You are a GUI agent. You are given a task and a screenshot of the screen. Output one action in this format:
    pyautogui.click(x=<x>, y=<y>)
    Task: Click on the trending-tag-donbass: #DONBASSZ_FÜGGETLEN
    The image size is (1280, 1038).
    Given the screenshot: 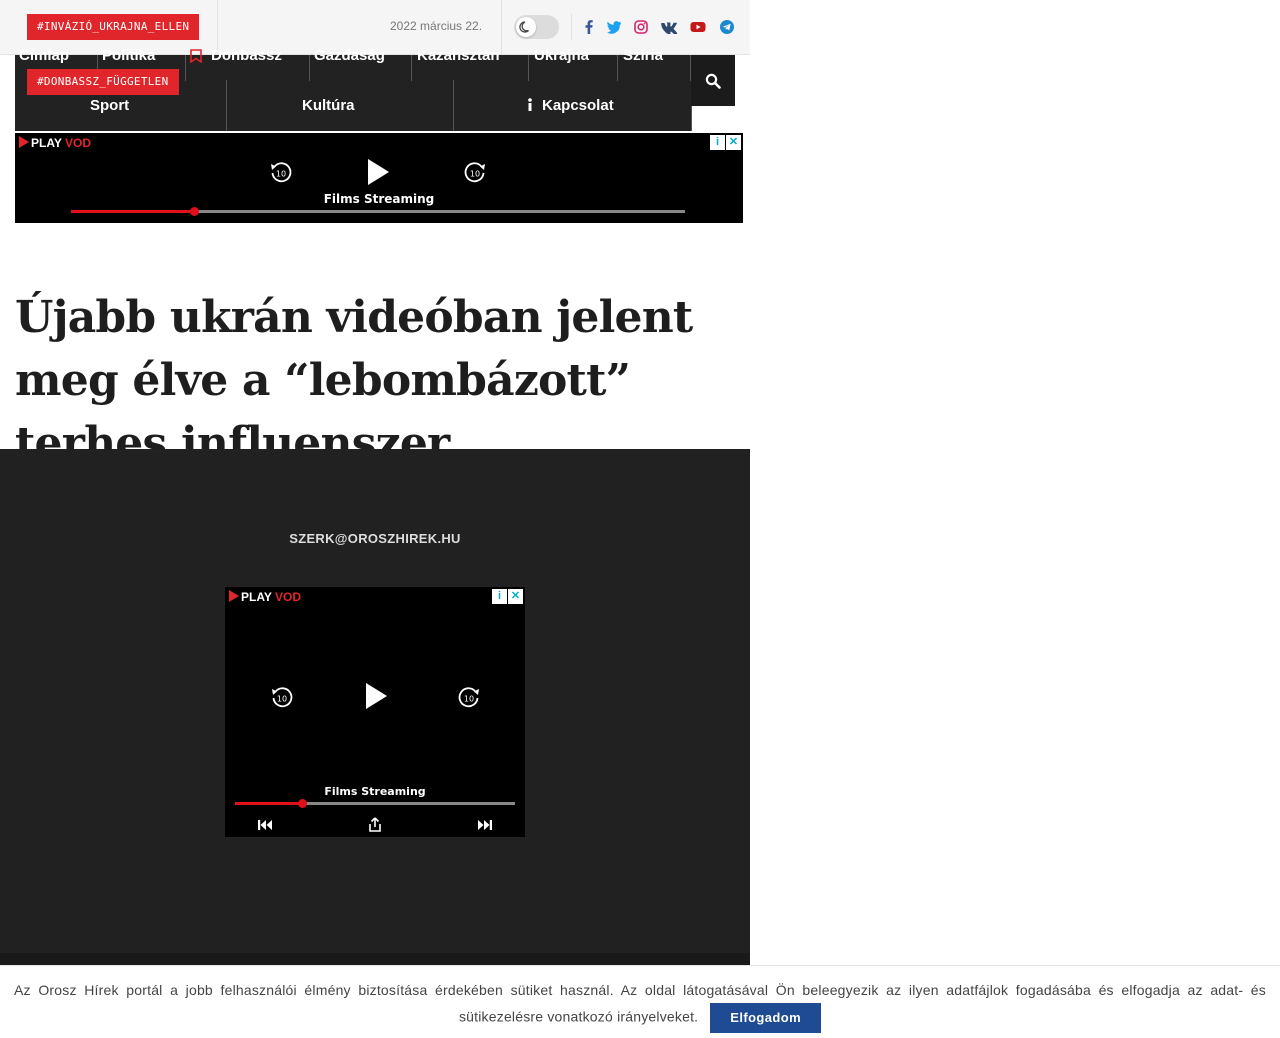 What is the action you would take?
    pyautogui.click(x=103, y=82)
    